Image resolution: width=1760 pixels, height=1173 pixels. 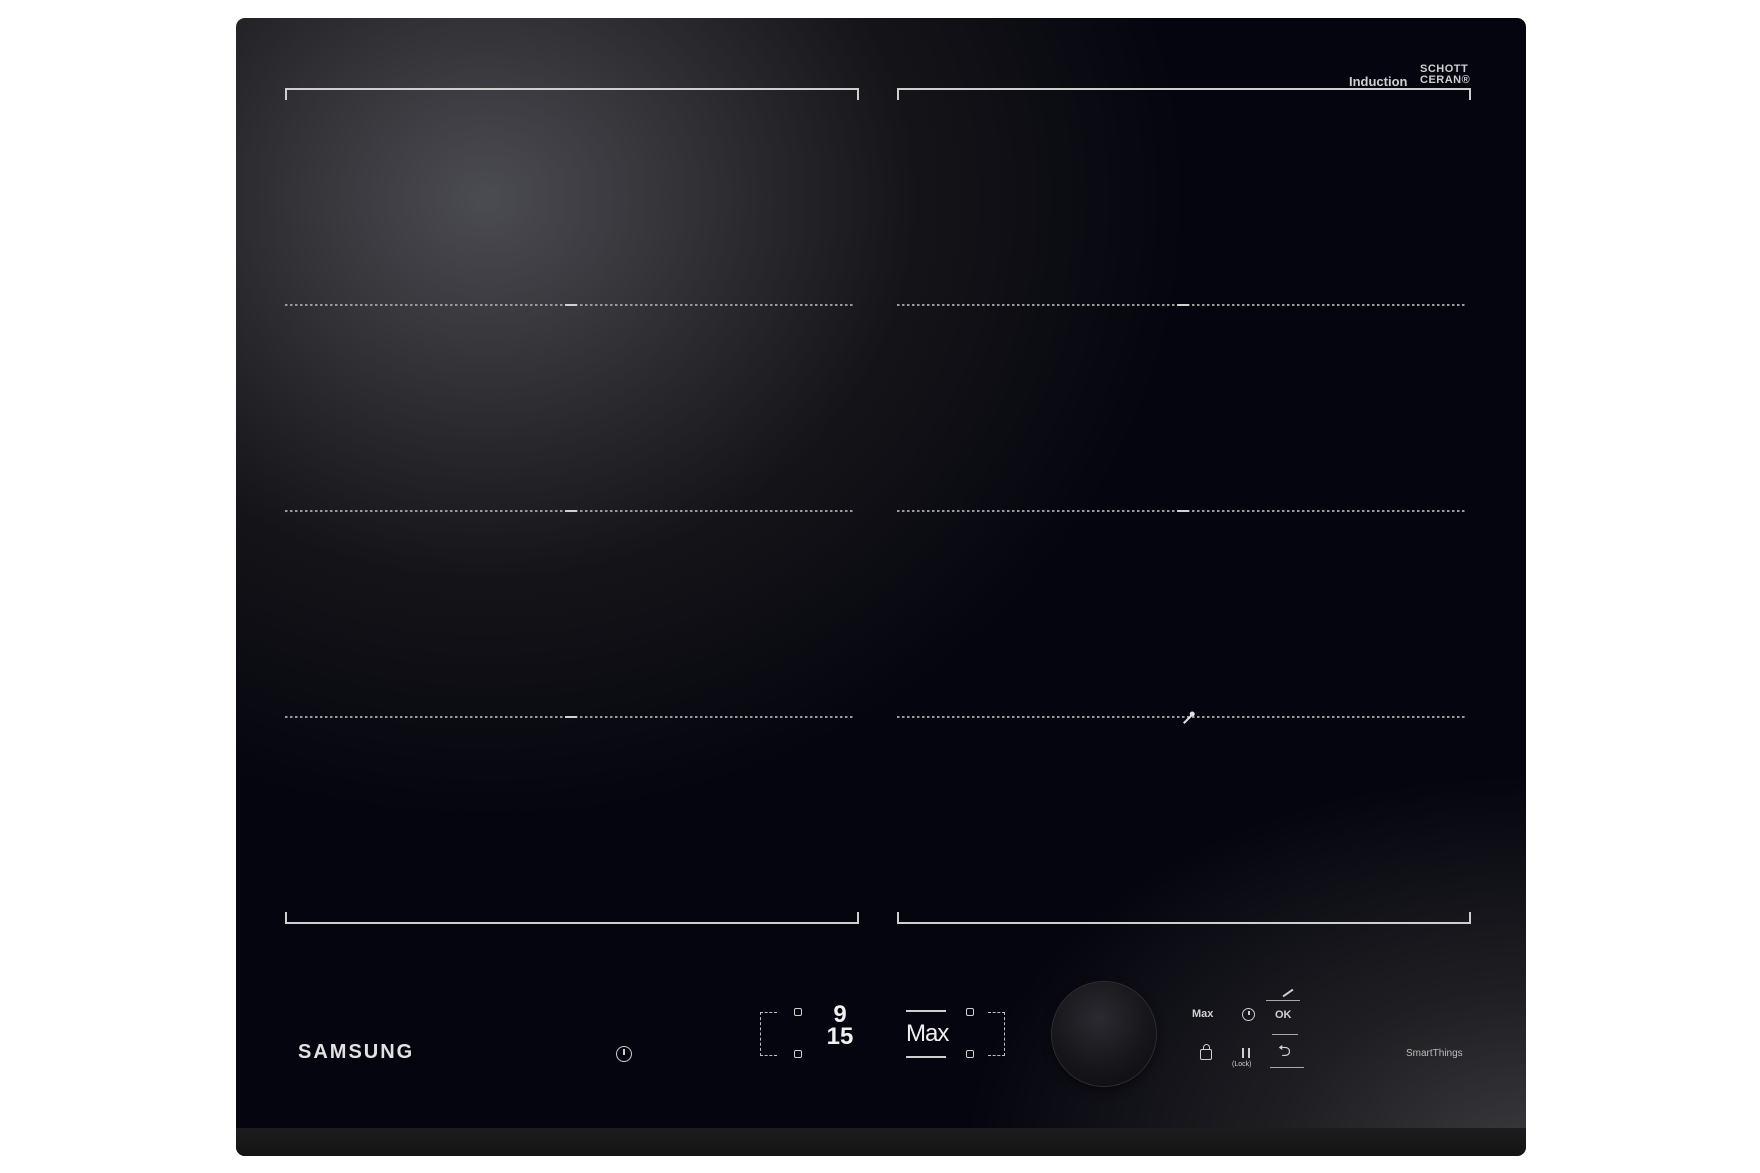 What do you see at coordinates (1184, 94) in the screenshot?
I see `right-zone-top-bracket` at bounding box center [1184, 94].